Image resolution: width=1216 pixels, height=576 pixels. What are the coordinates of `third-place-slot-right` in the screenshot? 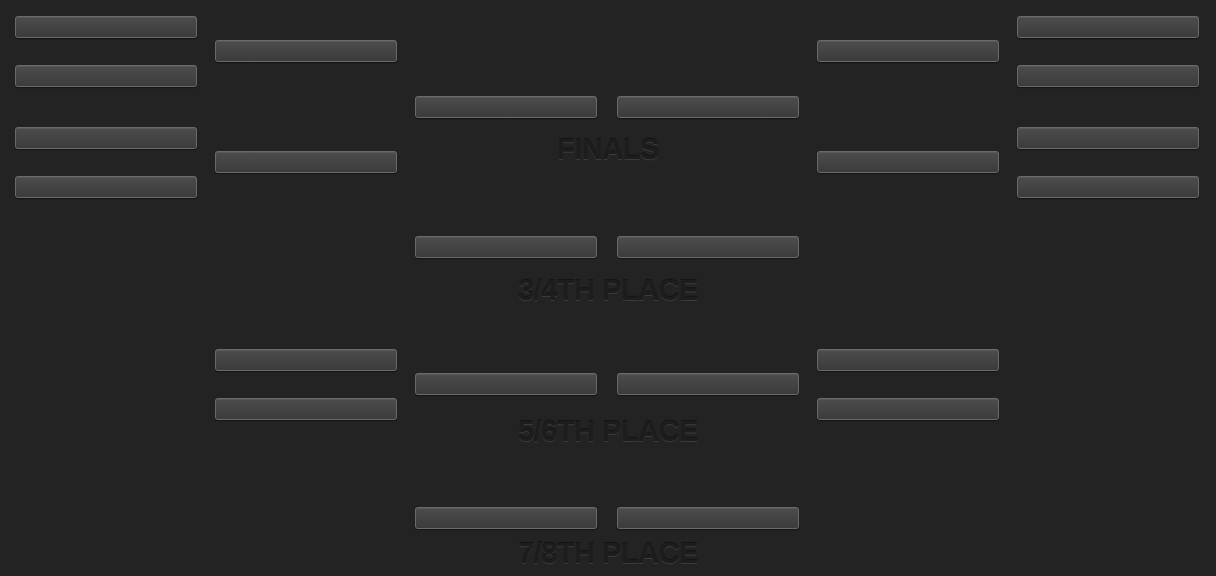 It's located at (708, 247).